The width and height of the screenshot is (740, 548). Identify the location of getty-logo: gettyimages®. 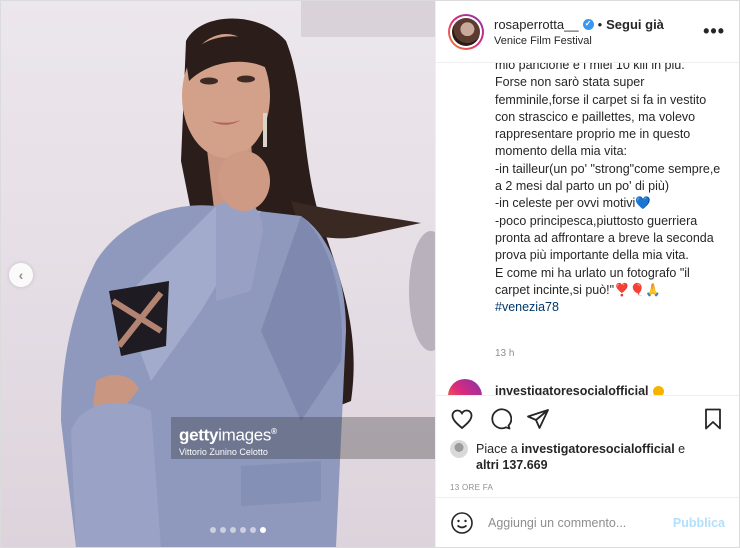
(303, 434).